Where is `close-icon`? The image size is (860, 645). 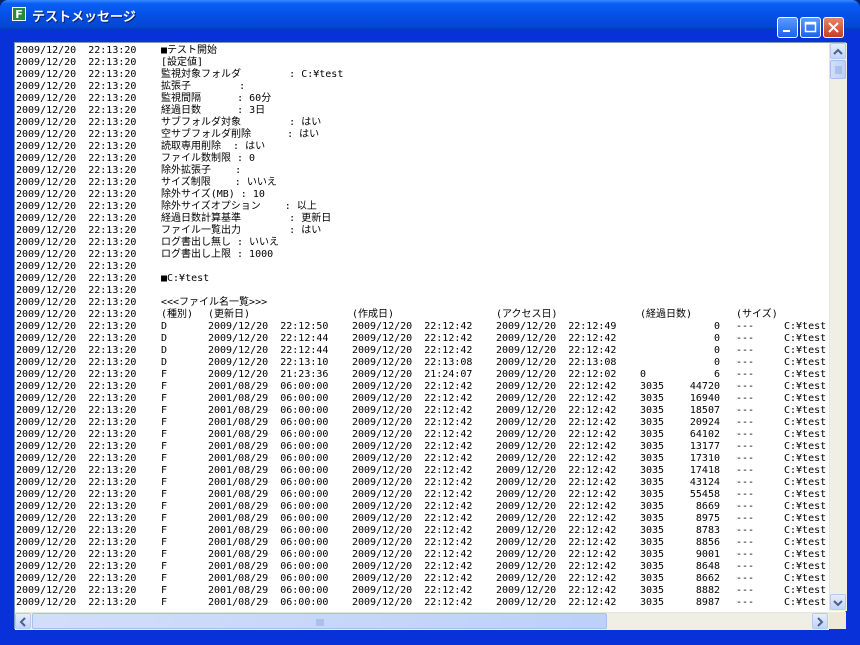 close-icon is located at coordinates (833, 27).